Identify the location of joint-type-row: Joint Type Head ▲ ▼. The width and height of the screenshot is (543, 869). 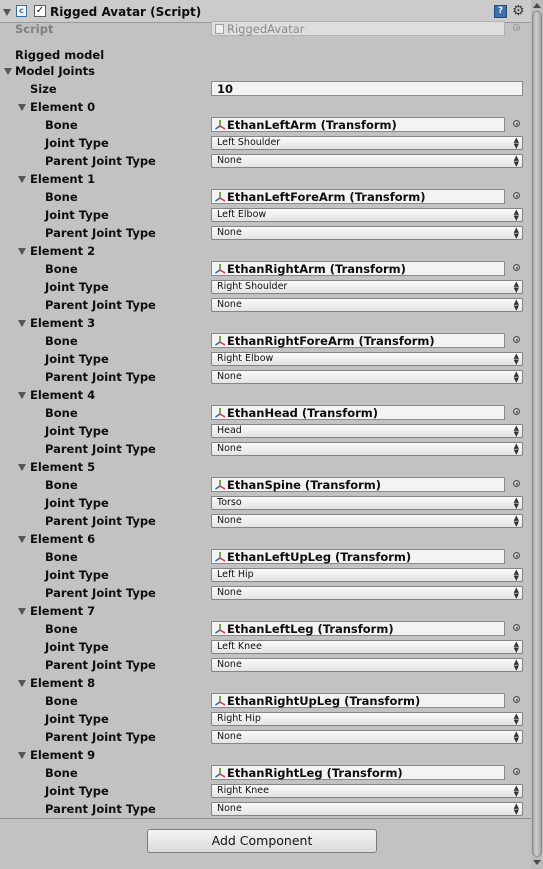
(265, 431).